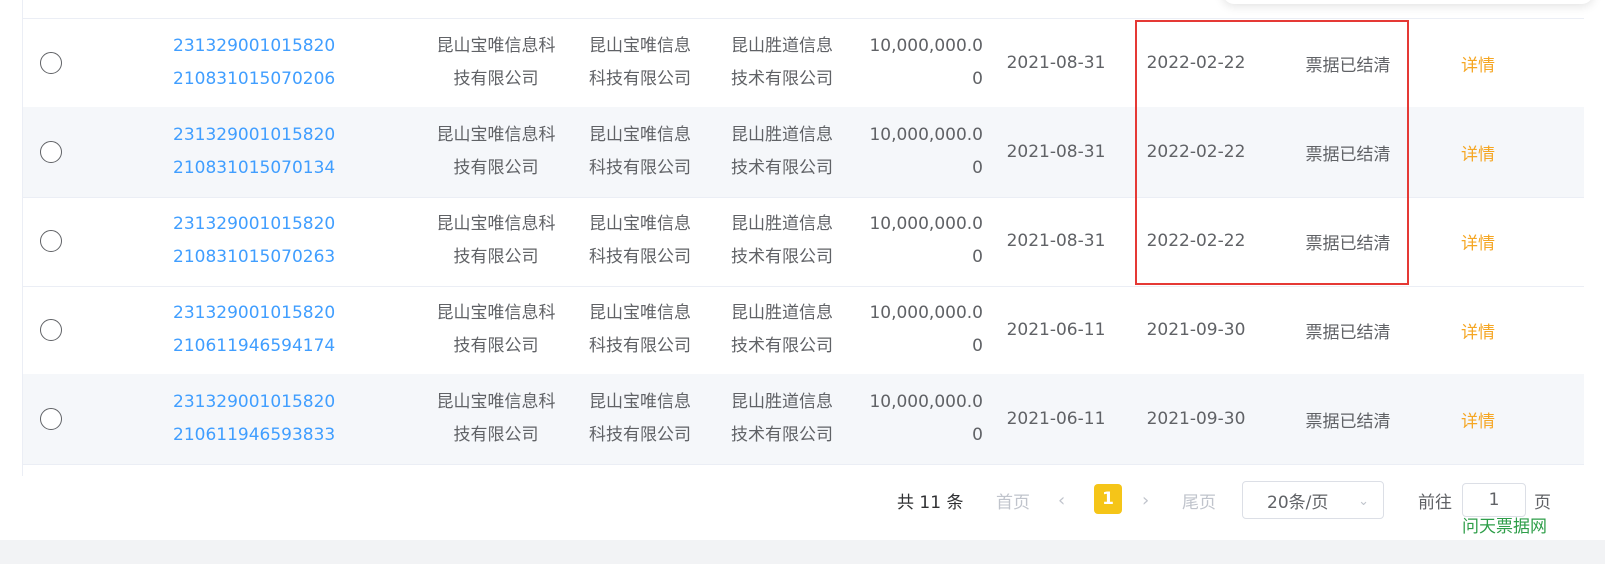  Describe the element at coordinates (254, 346) in the screenshot. I see `bill-number-line2: 210611946594174` at that location.